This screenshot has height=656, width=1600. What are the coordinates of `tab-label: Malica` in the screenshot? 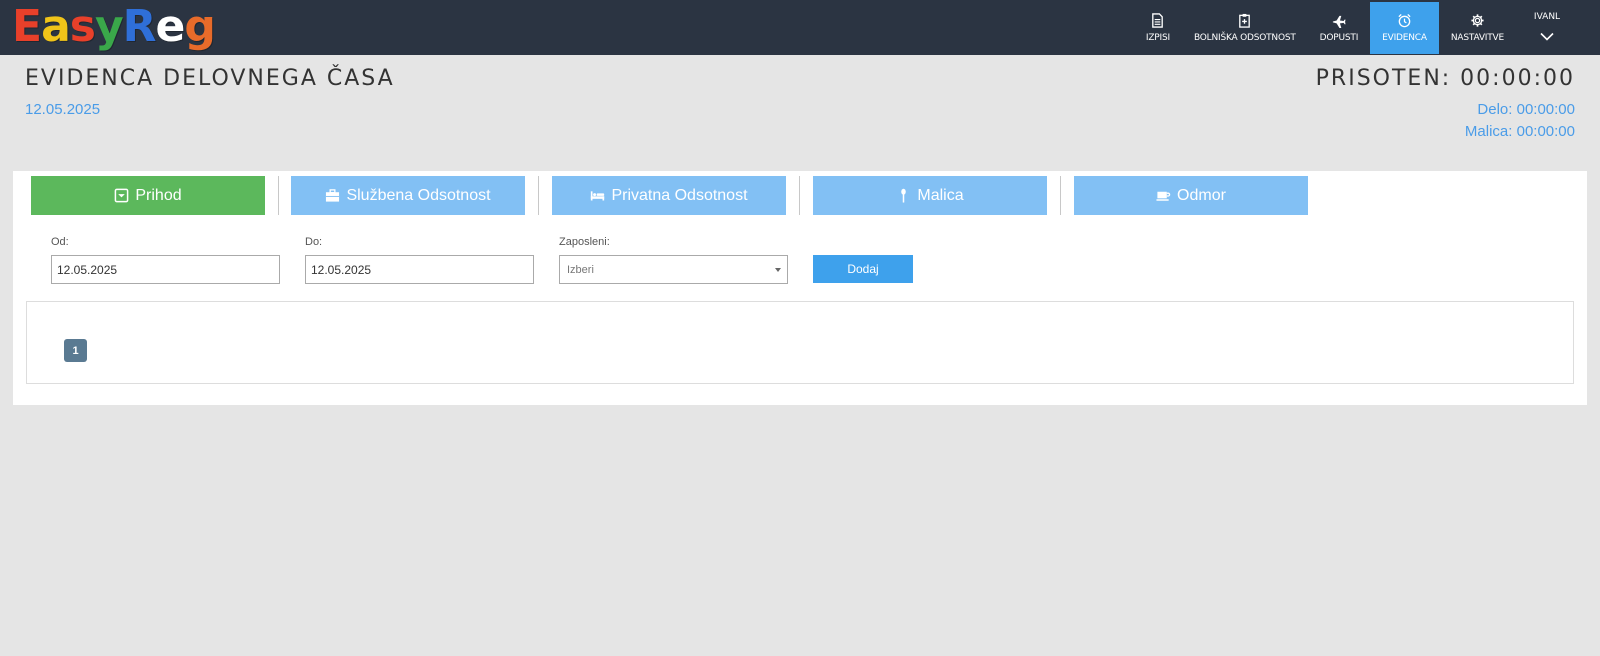 It's located at (940, 195).